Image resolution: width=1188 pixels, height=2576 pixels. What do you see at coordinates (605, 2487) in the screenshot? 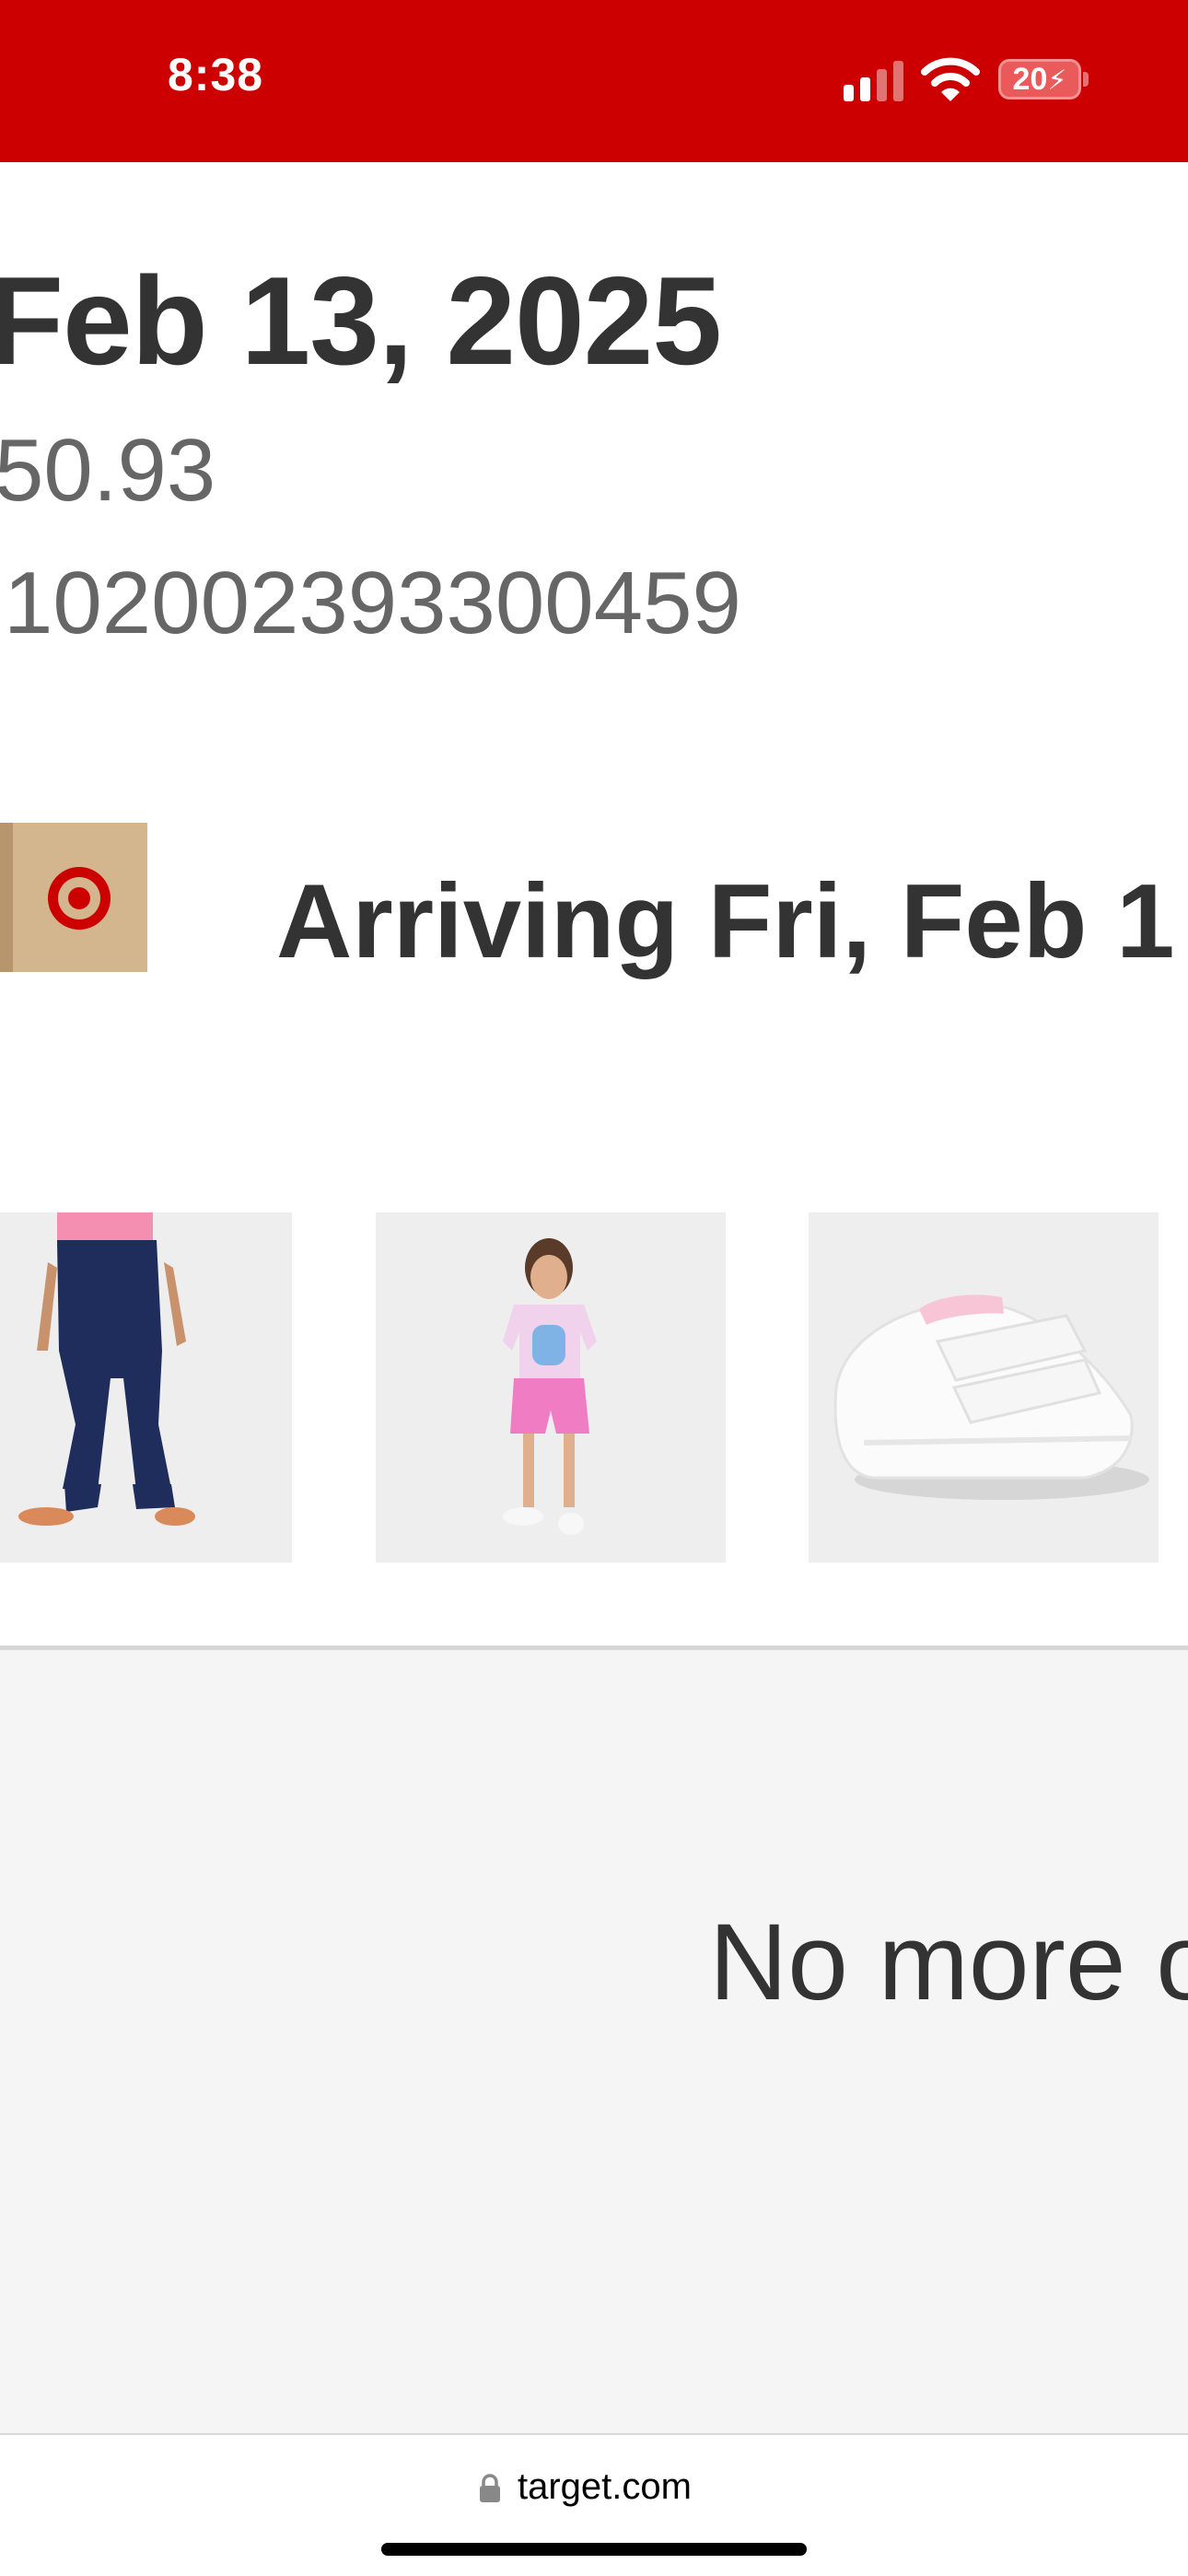
I see `url-text: target.com` at bounding box center [605, 2487].